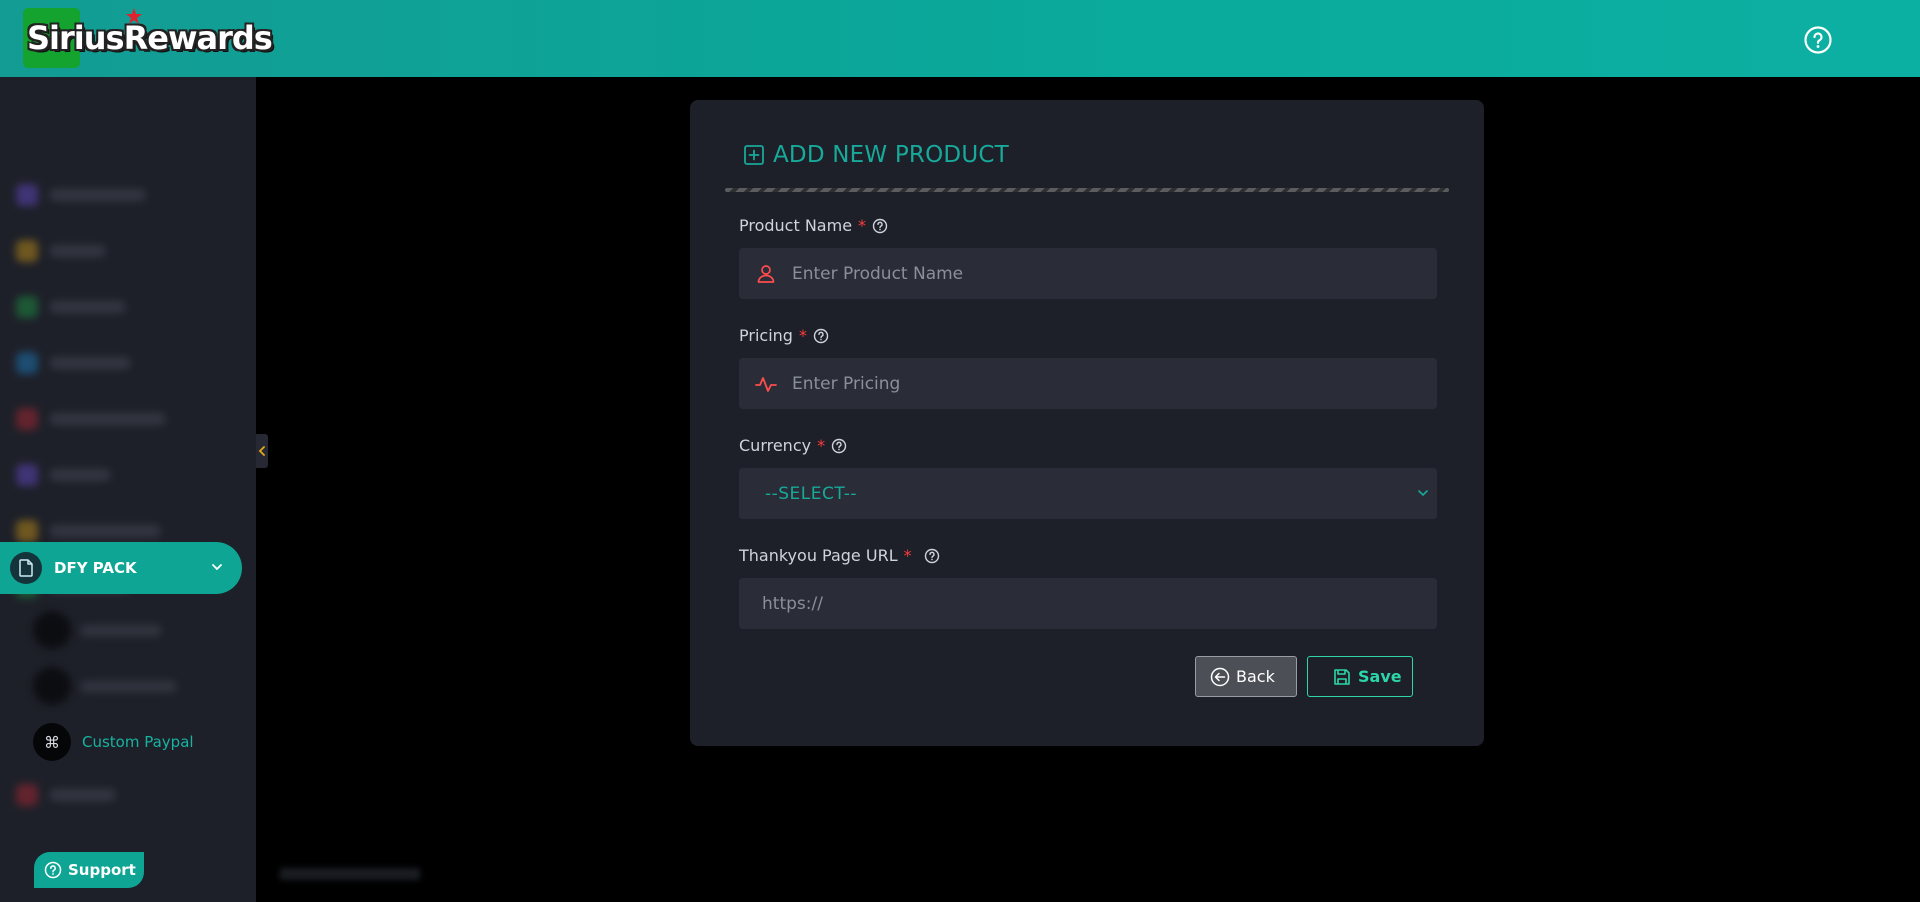 The height and width of the screenshot is (902, 1920). Describe the element at coordinates (818, 555) in the screenshot. I see `field-label-text: Thankyou Page URL` at that location.